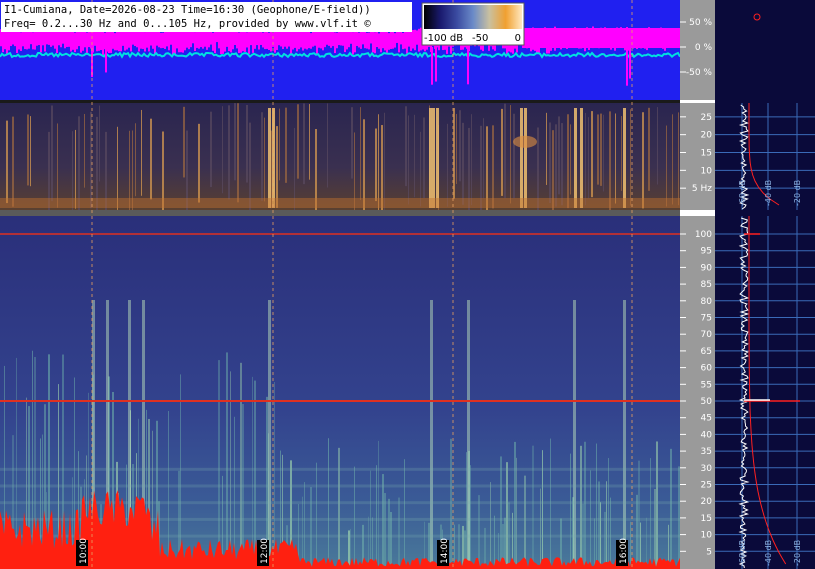 This screenshot has height=569, width=815. What do you see at coordinates (706, 385) in the screenshot?
I see `main-tick-label: 55` at bounding box center [706, 385].